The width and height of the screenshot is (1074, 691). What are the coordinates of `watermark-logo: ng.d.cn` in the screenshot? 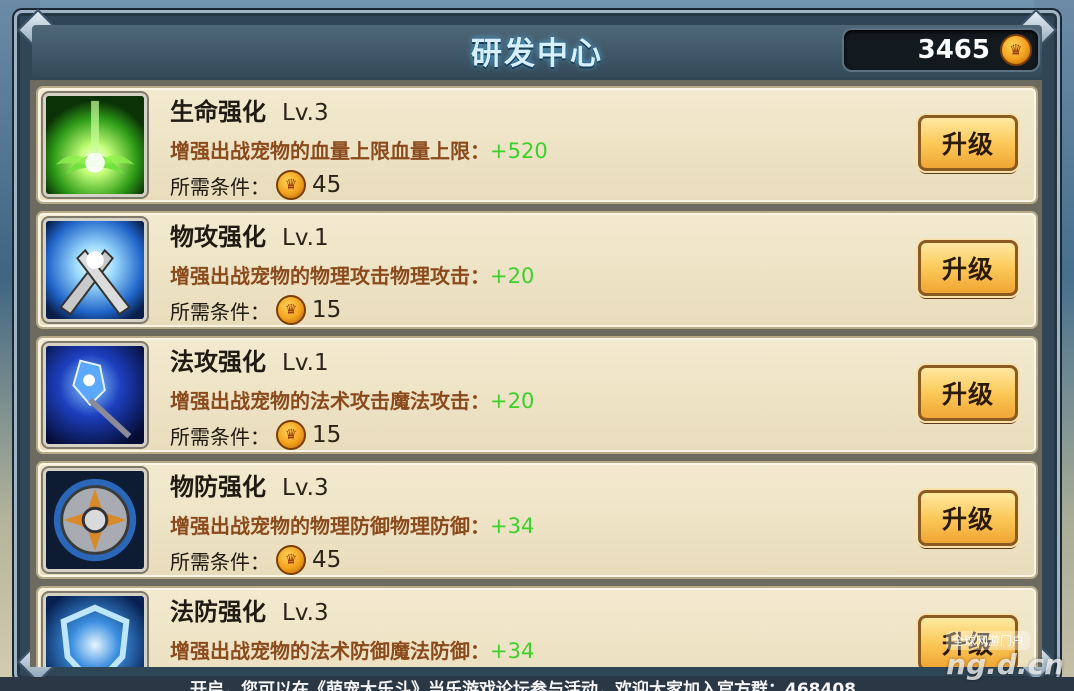 It's located at (1005, 664).